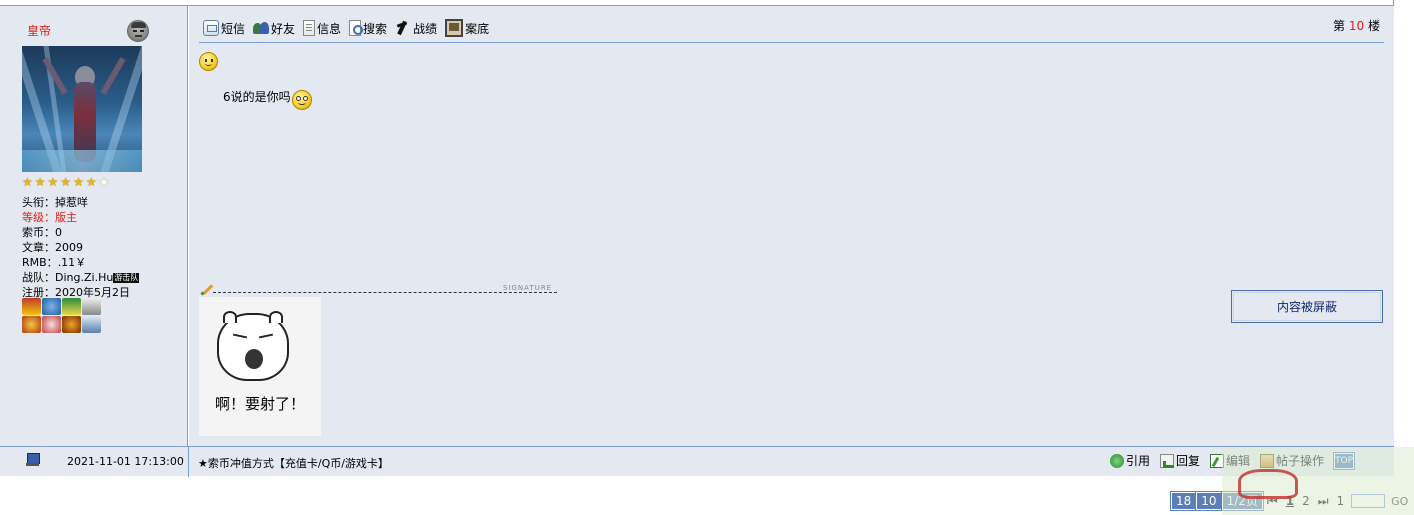 This screenshot has width=1414, height=515. What do you see at coordinates (1340, 501) in the screenshot?
I see `jump-page-value: 1` at bounding box center [1340, 501].